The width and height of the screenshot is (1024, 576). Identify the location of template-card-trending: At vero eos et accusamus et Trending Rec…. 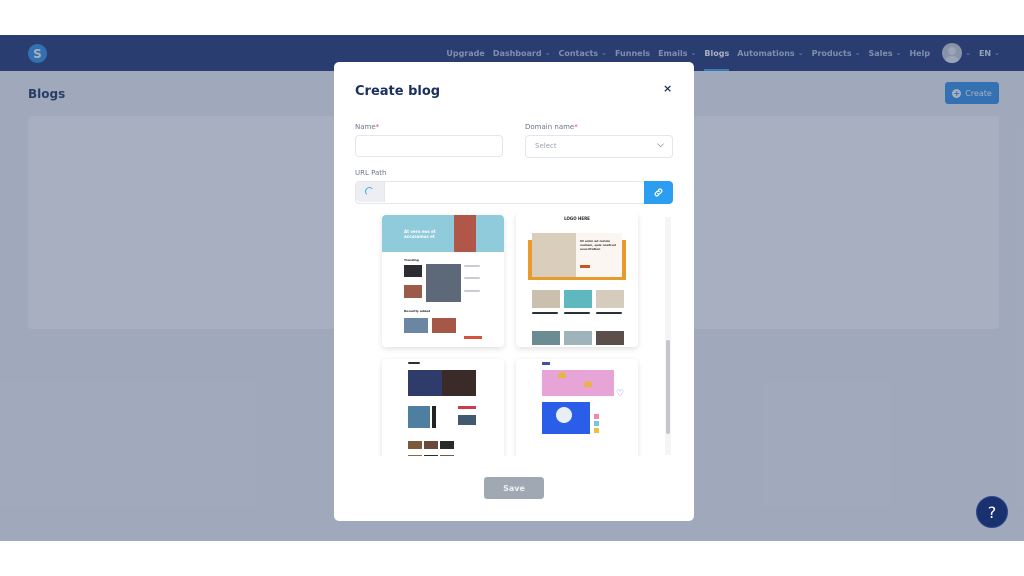
(443, 281).